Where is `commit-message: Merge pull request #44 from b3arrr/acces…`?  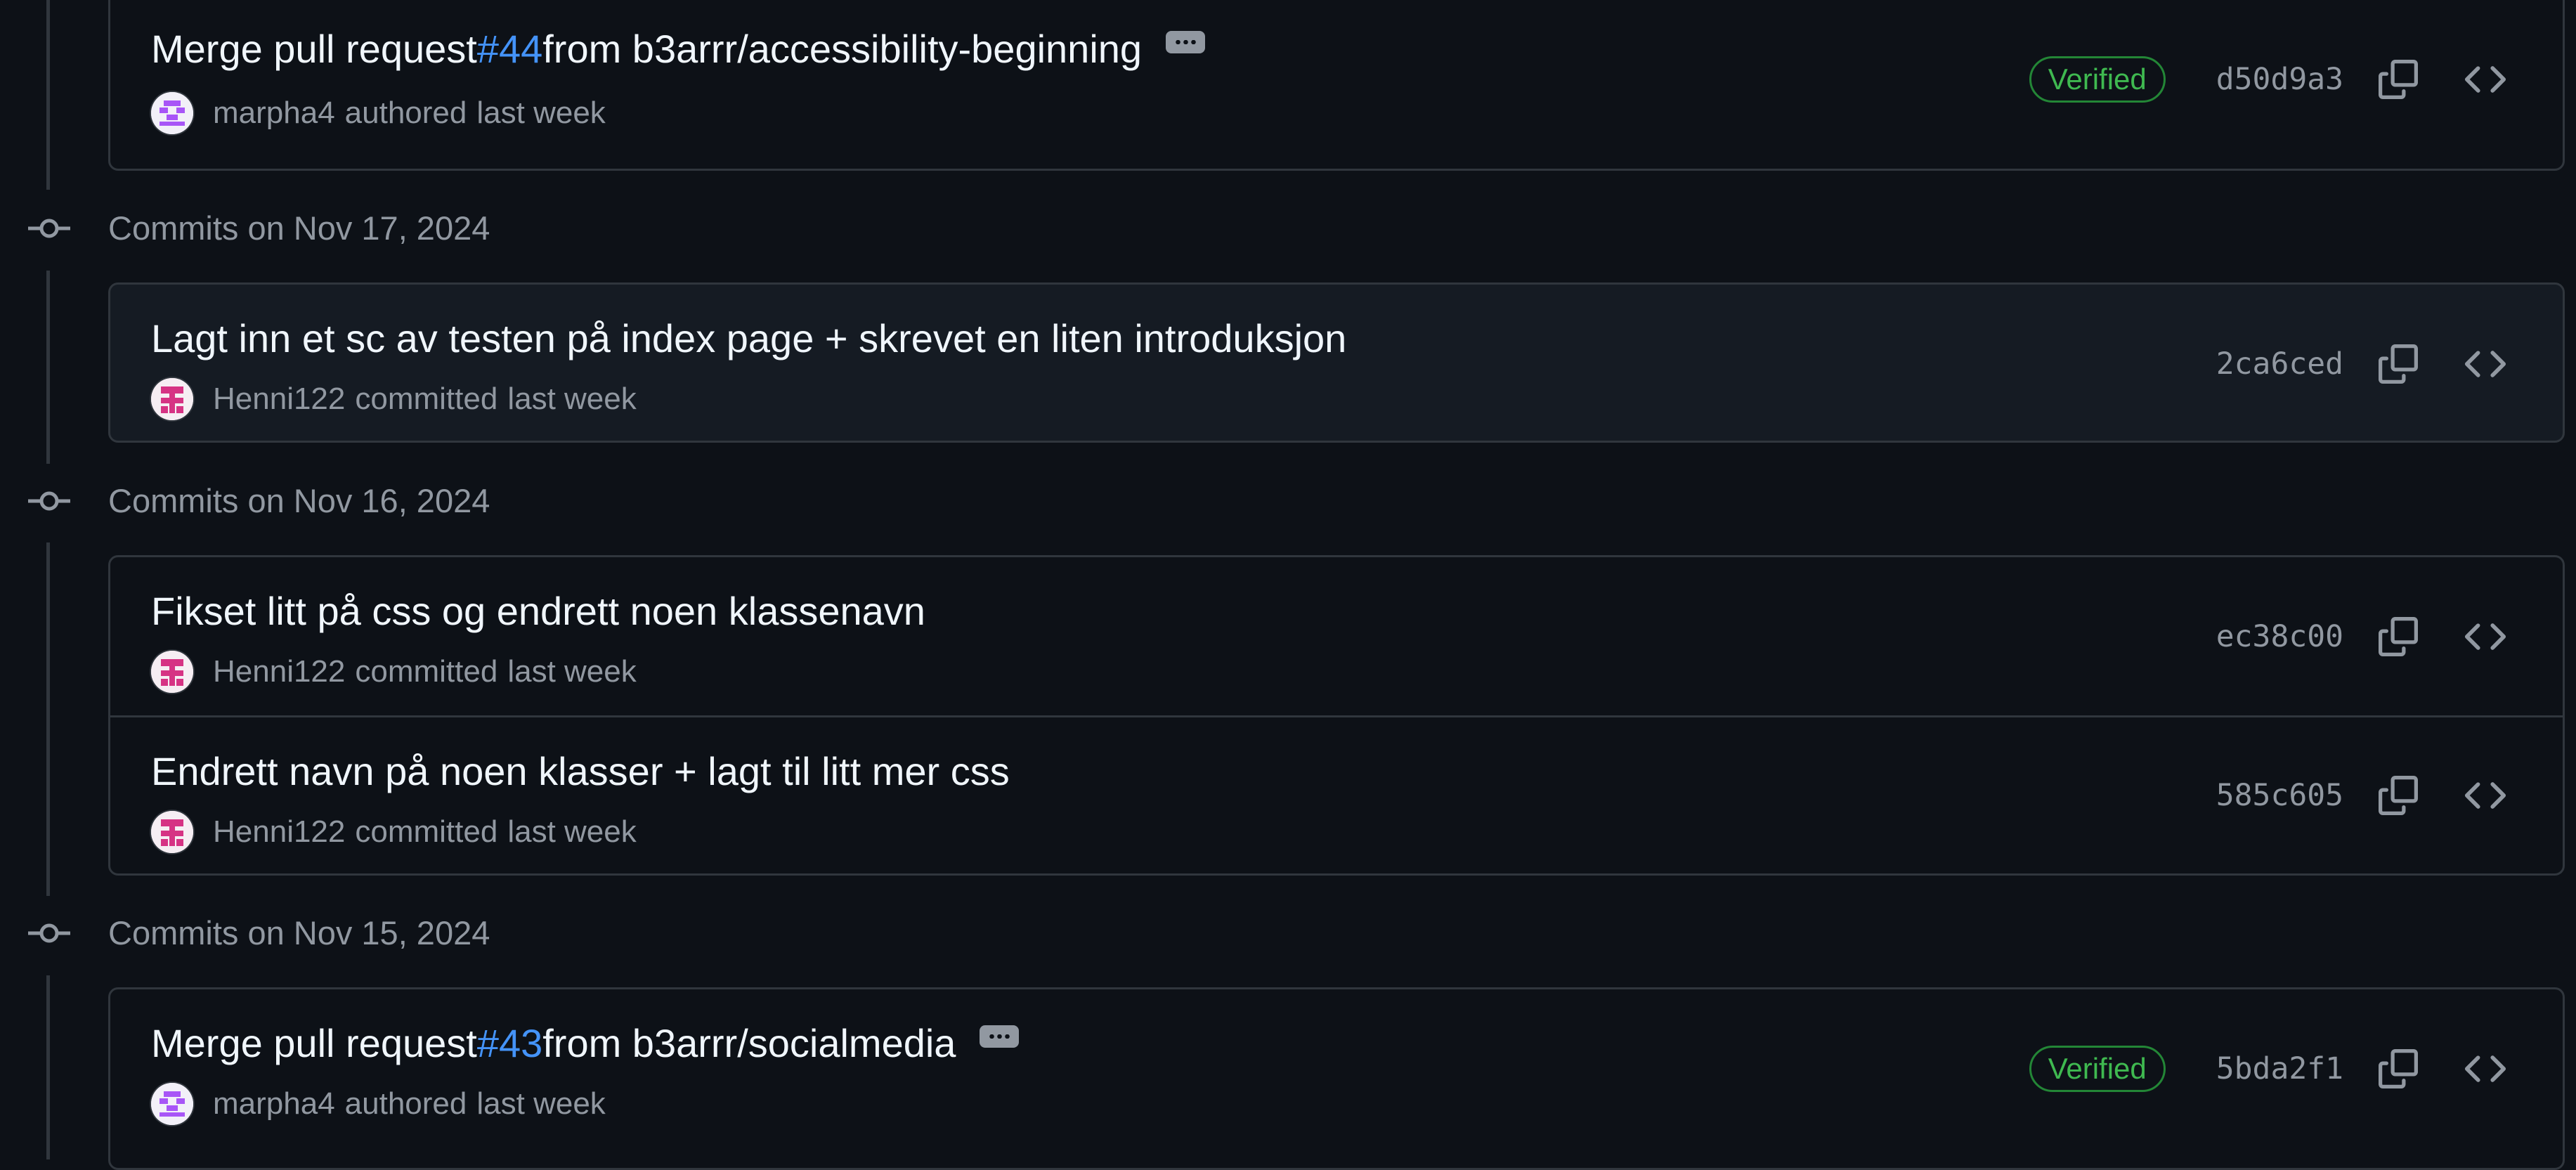
commit-message: Merge pull request #44 from b3arrr/acces… is located at coordinates (678, 49).